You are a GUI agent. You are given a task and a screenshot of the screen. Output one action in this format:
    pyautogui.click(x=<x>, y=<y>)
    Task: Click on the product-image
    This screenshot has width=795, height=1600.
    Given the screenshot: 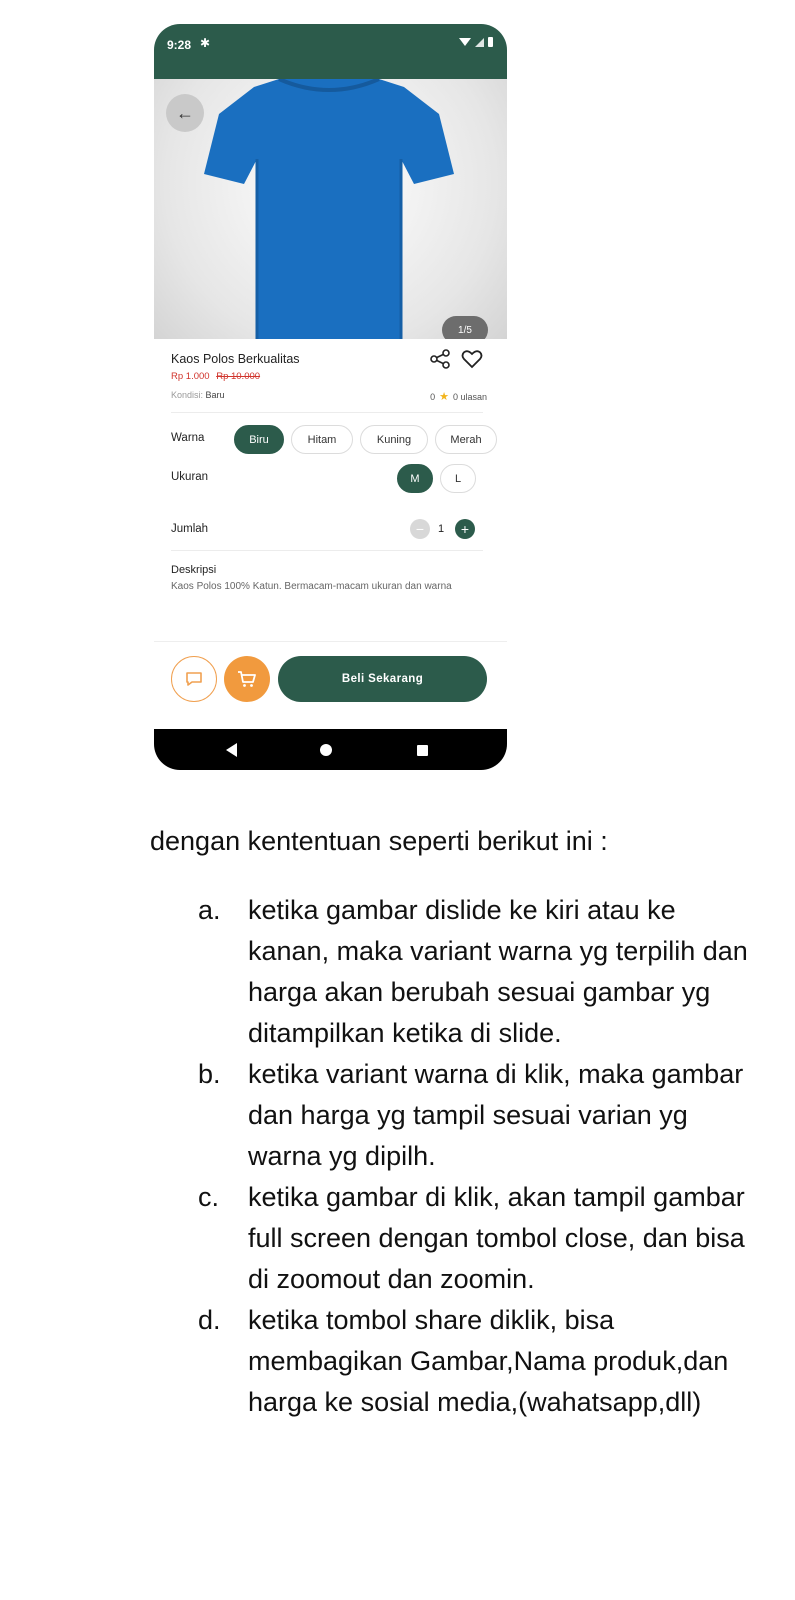 What is the action you would take?
    pyautogui.click(x=329, y=209)
    